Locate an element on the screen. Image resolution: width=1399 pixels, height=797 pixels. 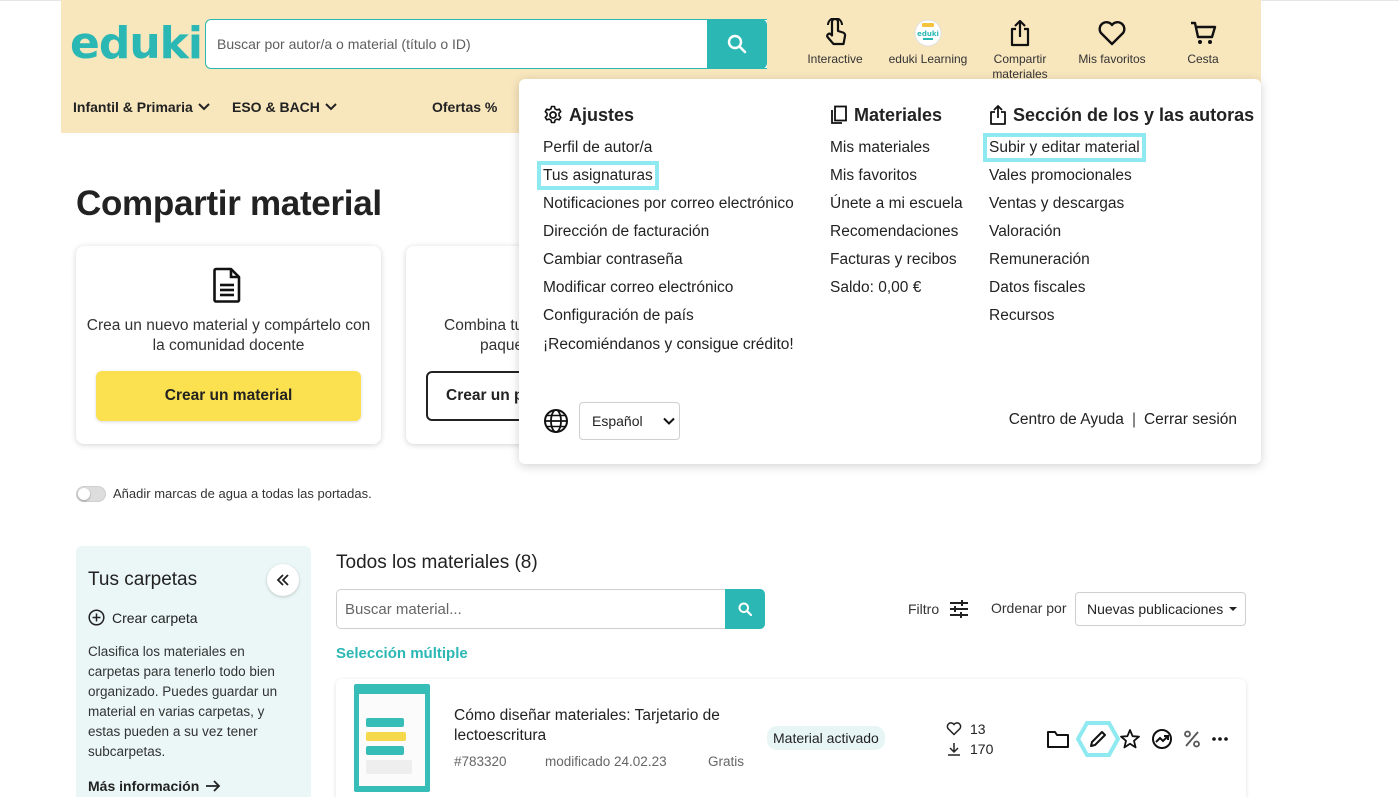
nav-eduki-learning: eduki eduki Learning is located at coordinates (928, 41).